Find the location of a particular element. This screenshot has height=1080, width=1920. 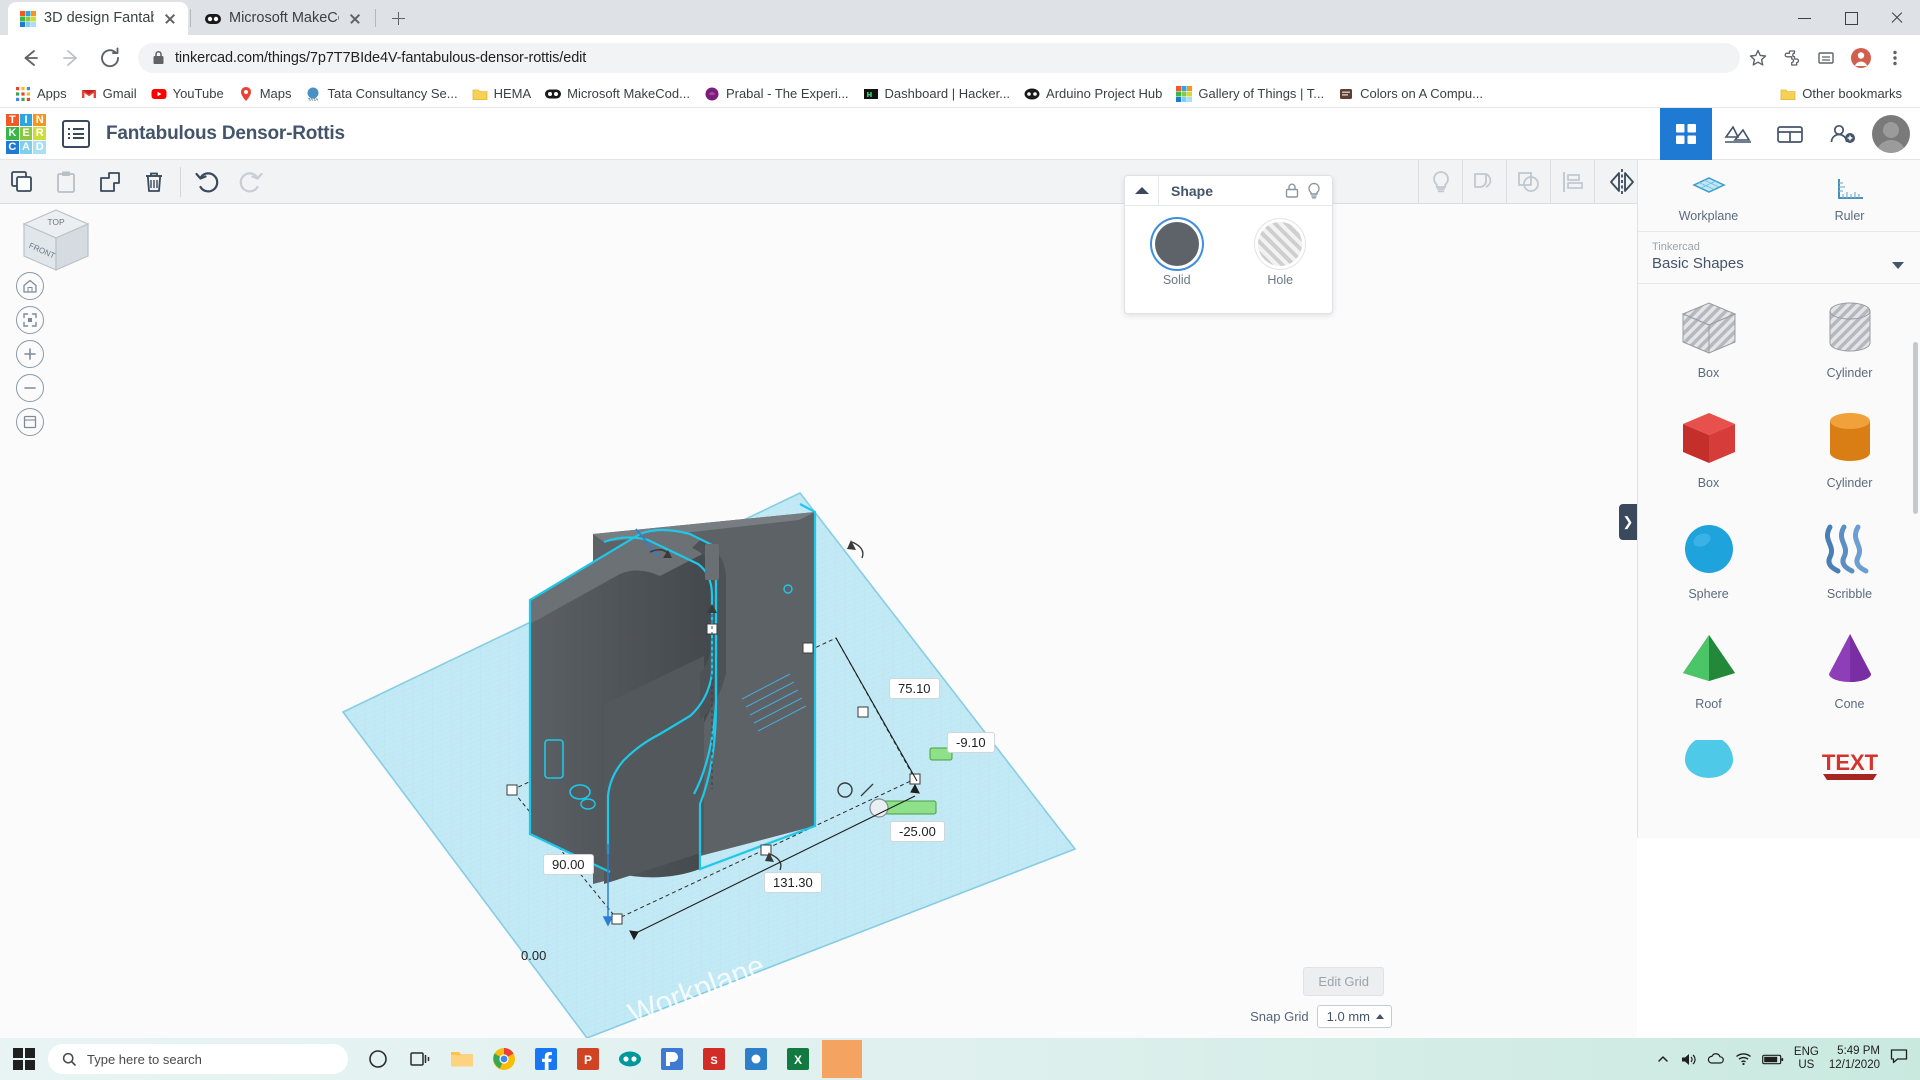

shape-item-cylinder-striped: Cylinder is located at coordinates (1849, 345).